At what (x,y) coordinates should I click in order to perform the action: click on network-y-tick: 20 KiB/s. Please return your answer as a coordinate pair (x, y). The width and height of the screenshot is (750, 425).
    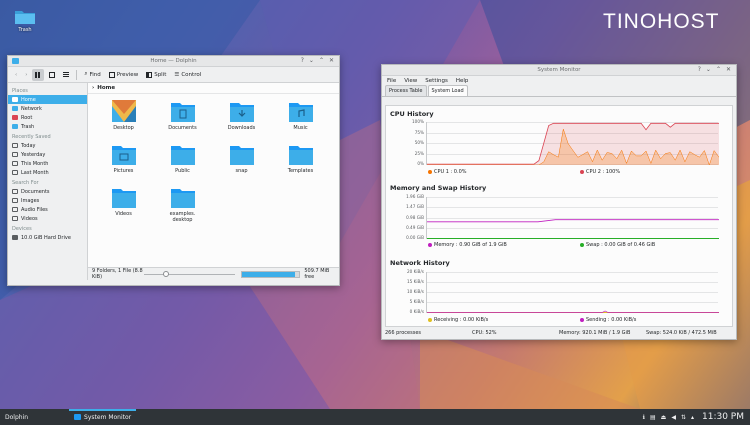
    Looking at the image, I should click on (415, 271).